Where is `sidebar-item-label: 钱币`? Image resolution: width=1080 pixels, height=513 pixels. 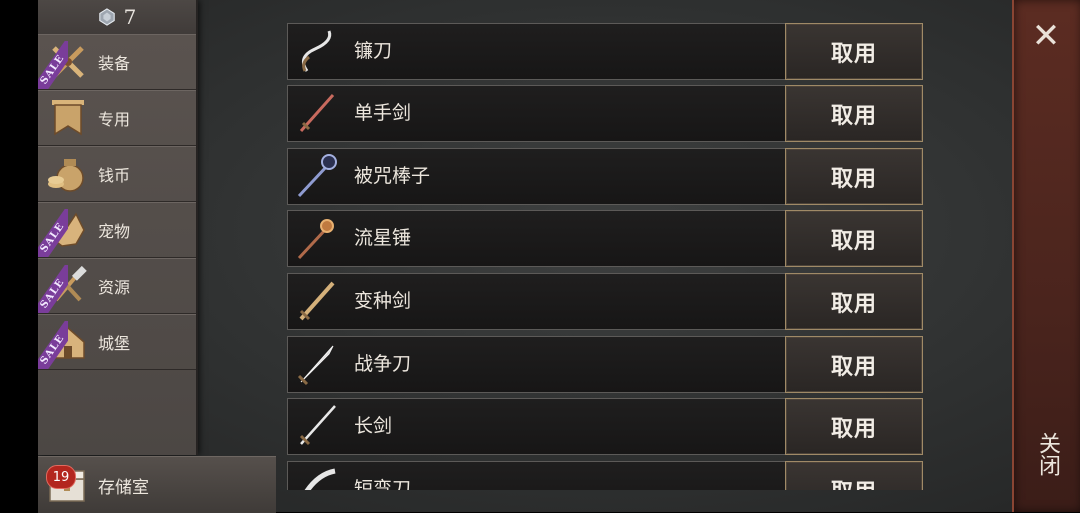
sidebar-item-label: 钱币 is located at coordinates (114, 175).